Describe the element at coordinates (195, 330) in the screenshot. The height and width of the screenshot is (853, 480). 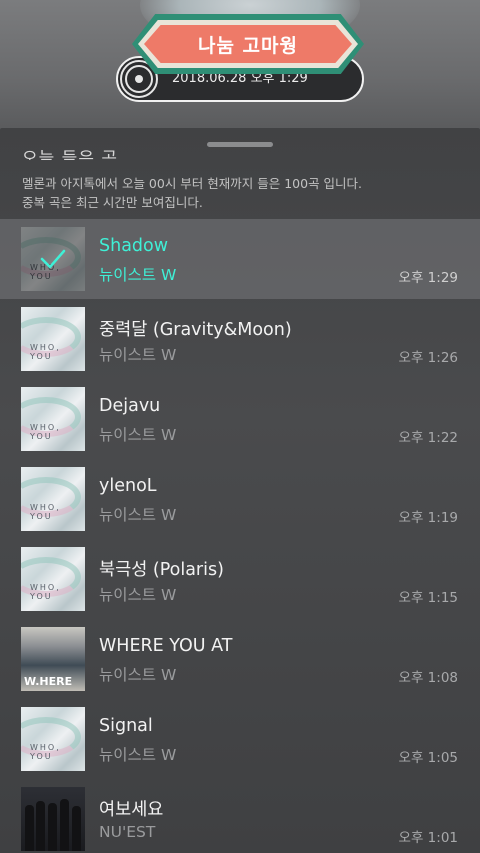
I see `song-title: 중력달 (Gravity&Moon)` at that location.